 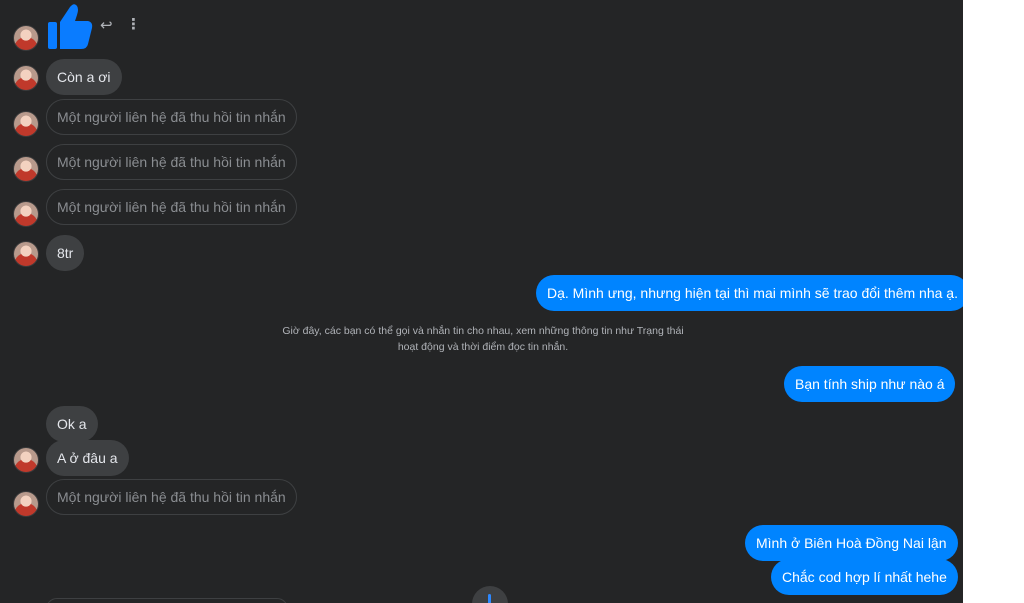 I want to click on scroll-down-button, so click(x=490, y=594).